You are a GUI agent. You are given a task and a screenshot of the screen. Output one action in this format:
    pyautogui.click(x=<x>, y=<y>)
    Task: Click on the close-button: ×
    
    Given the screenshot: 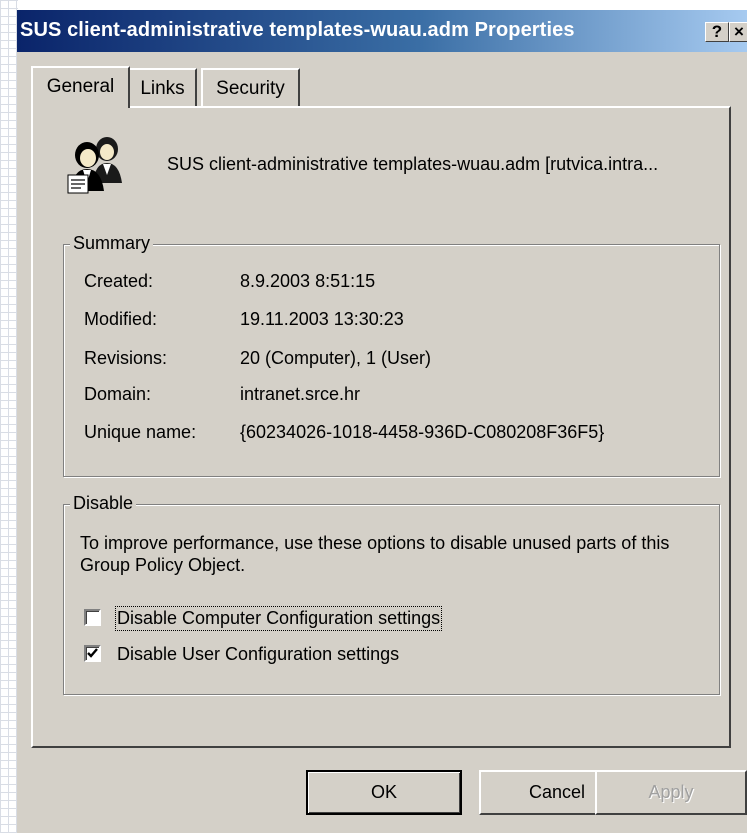 What is the action you would take?
    pyautogui.click(x=738, y=32)
    